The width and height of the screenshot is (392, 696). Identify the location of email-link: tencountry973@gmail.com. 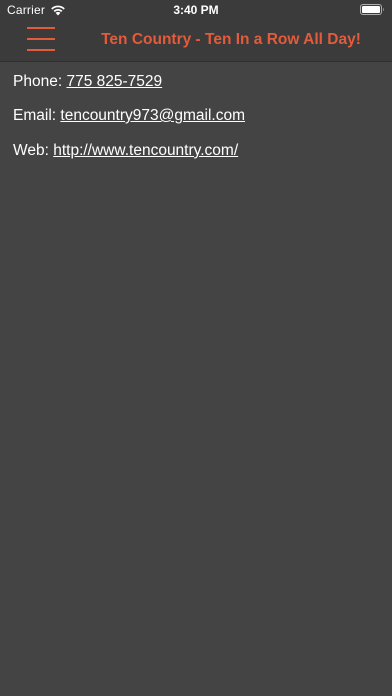
(152, 115).